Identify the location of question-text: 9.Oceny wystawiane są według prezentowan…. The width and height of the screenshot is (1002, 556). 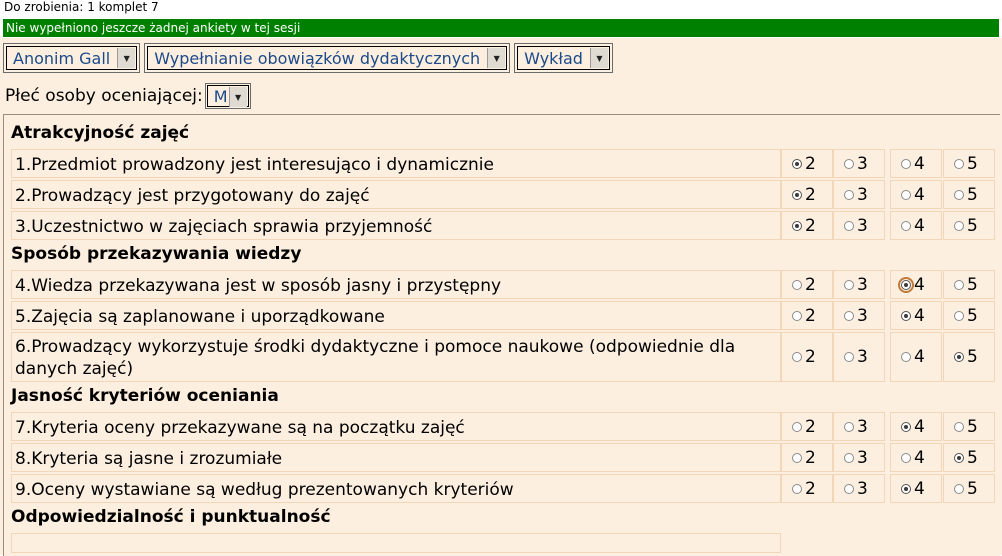
(396, 488).